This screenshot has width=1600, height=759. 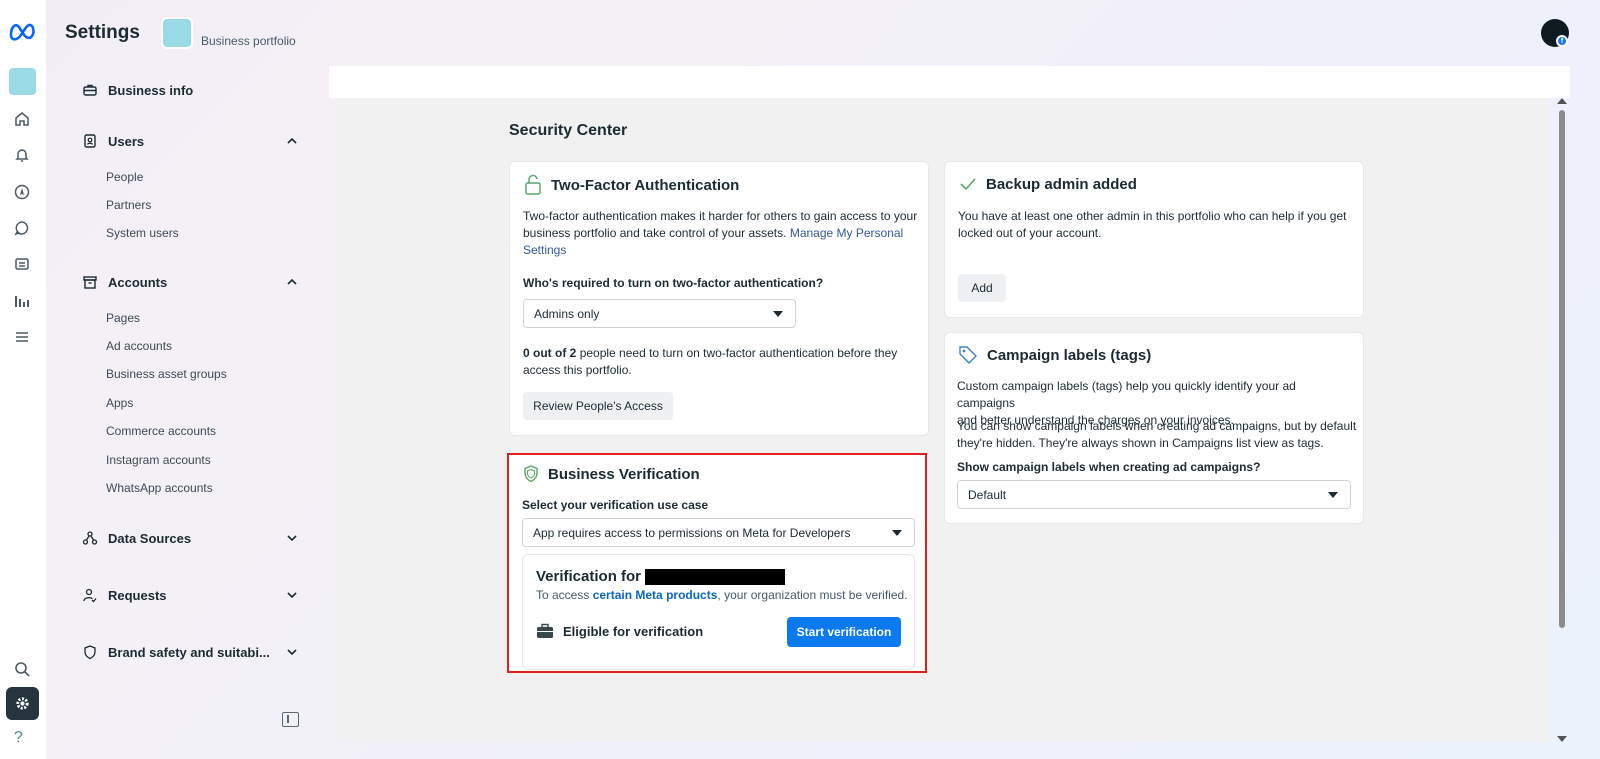 I want to click on campaign-labels-title: Campaign labels (tags), so click(x=1054, y=355).